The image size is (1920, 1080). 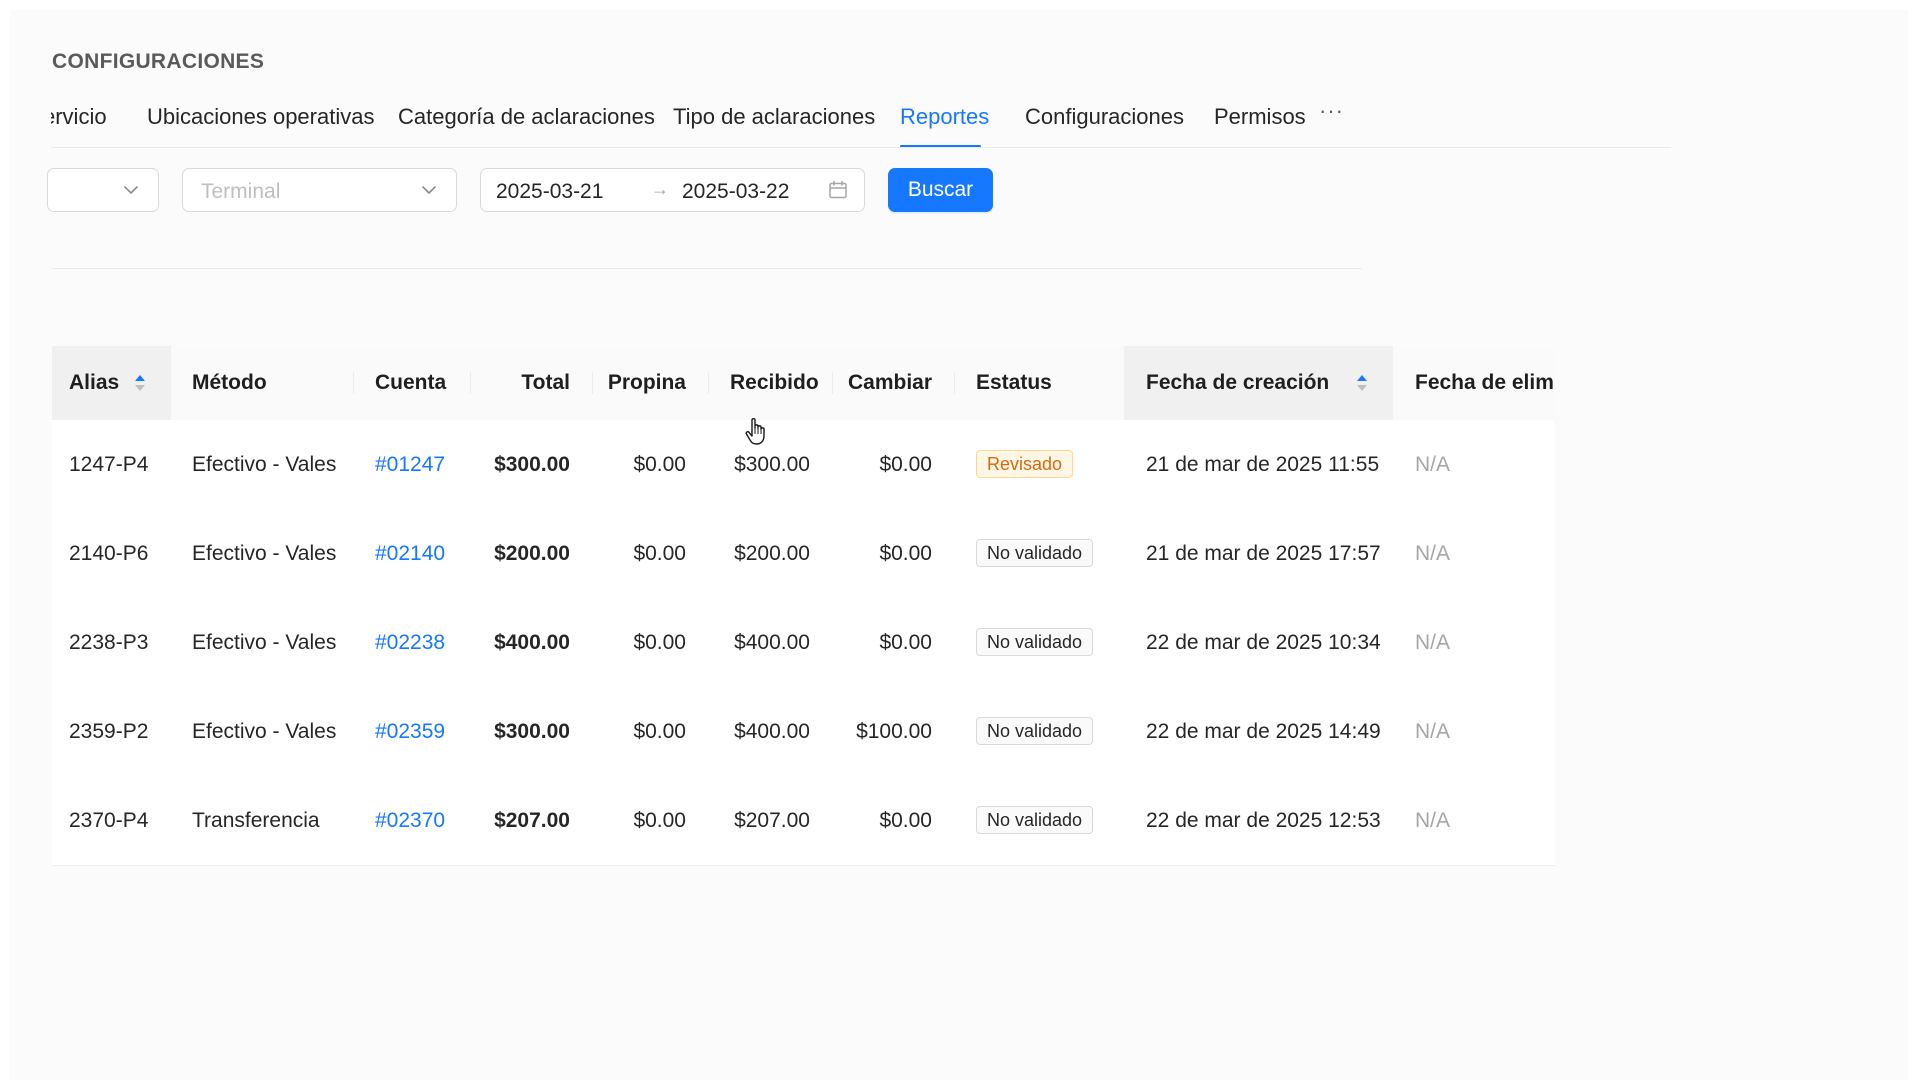 What do you see at coordinates (256, 820) in the screenshot?
I see `cell-metodo: Transferencia` at bounding box center [256, 820].